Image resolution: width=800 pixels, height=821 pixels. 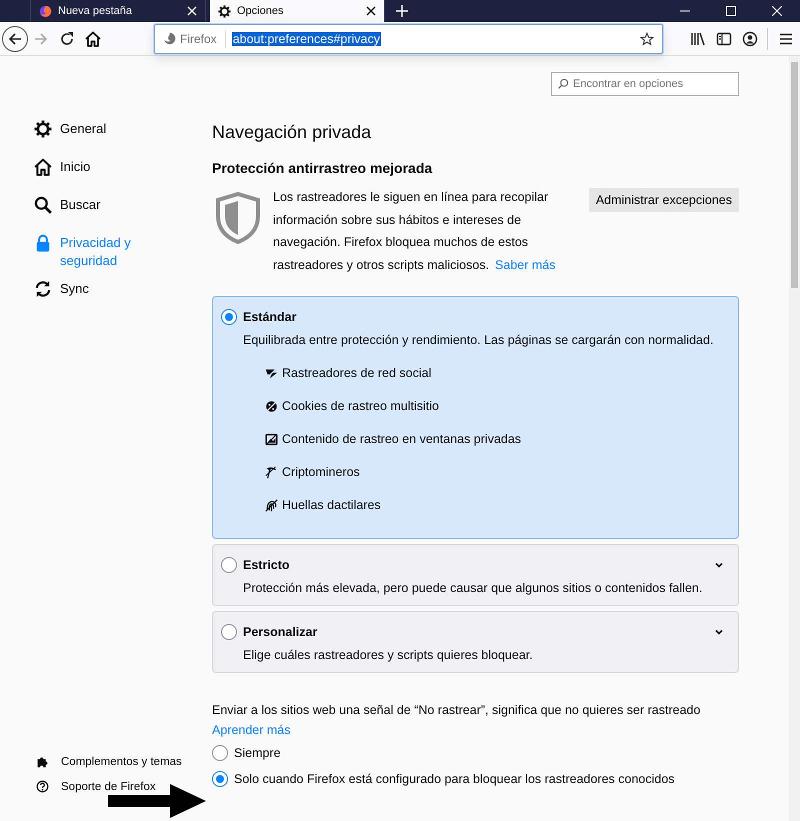 I want to click on sidebar-item: Inicio, so click(x=104, y=172).